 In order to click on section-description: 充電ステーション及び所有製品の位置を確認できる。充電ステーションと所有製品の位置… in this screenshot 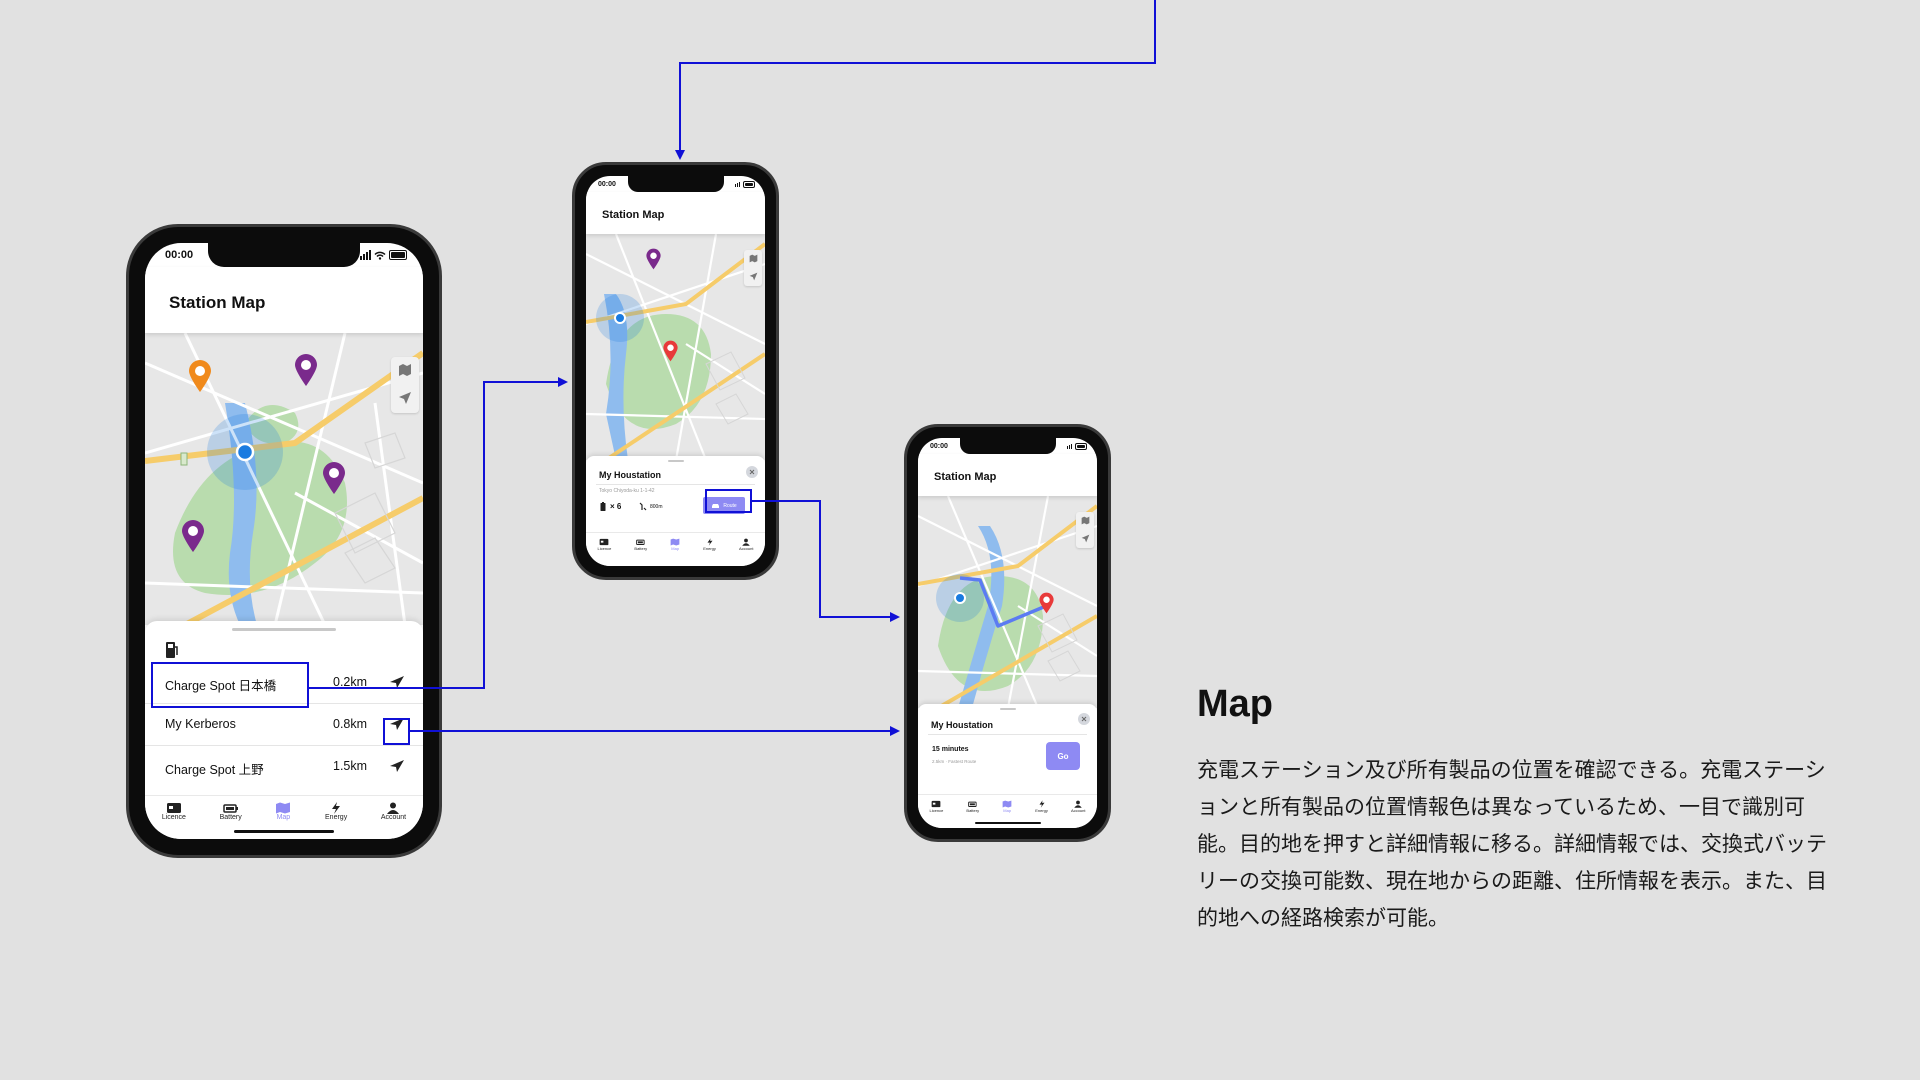, I will do `click(1512, 844)`.